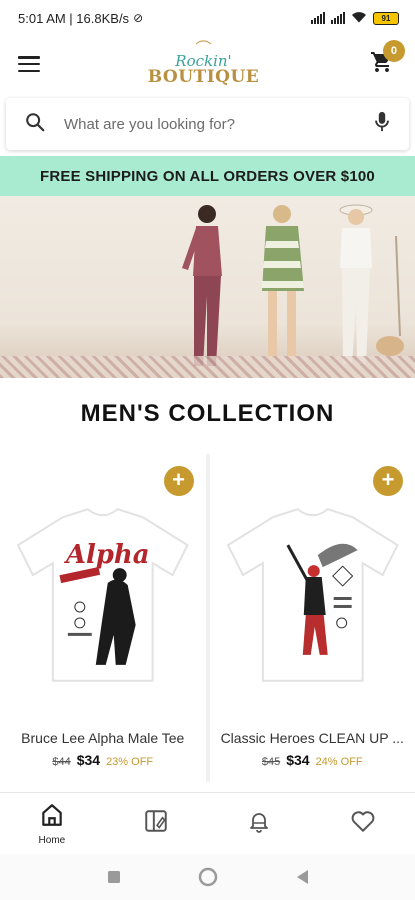  I want to click on microphone-icon, so click(382, 124).